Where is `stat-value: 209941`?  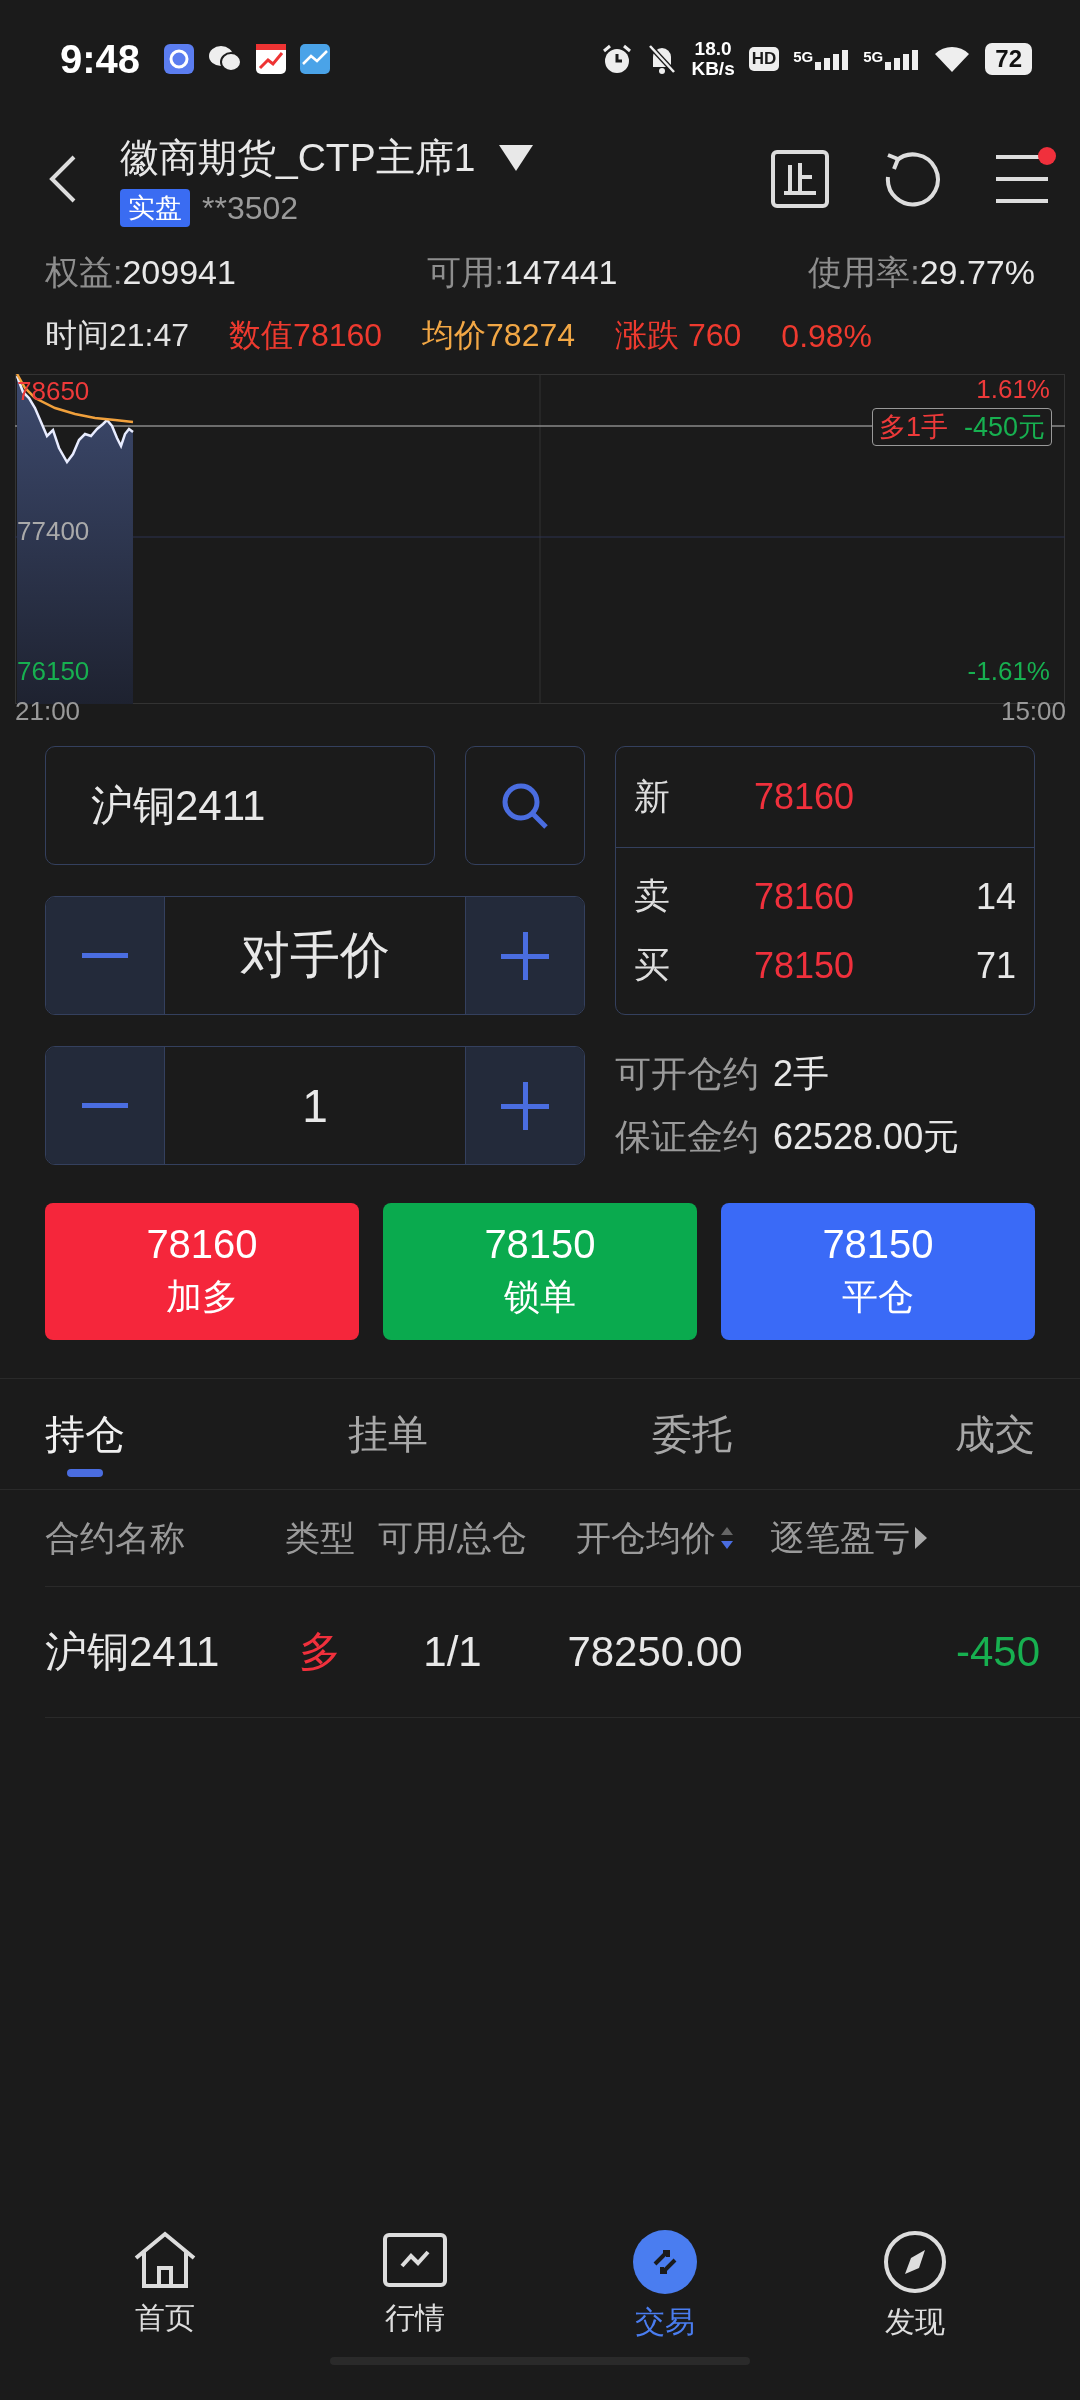
stat-value: 209941 is located at coordinates (179, 272).